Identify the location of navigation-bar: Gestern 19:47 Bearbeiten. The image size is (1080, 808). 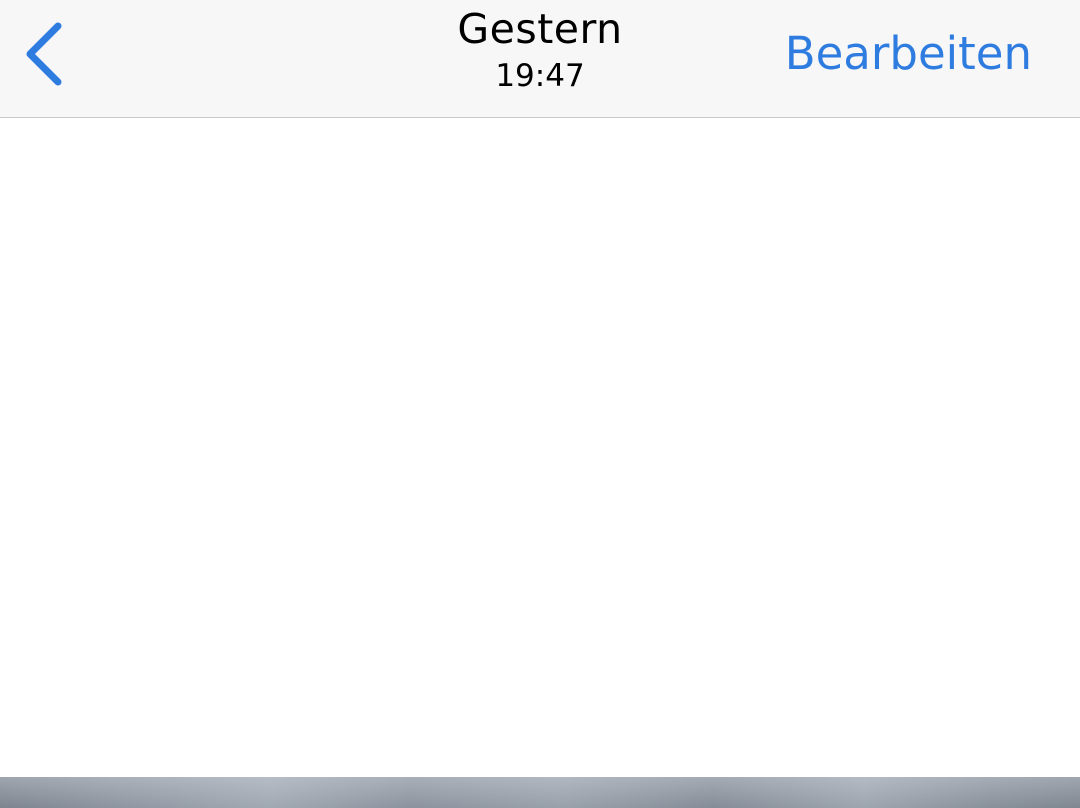
(540, 59).